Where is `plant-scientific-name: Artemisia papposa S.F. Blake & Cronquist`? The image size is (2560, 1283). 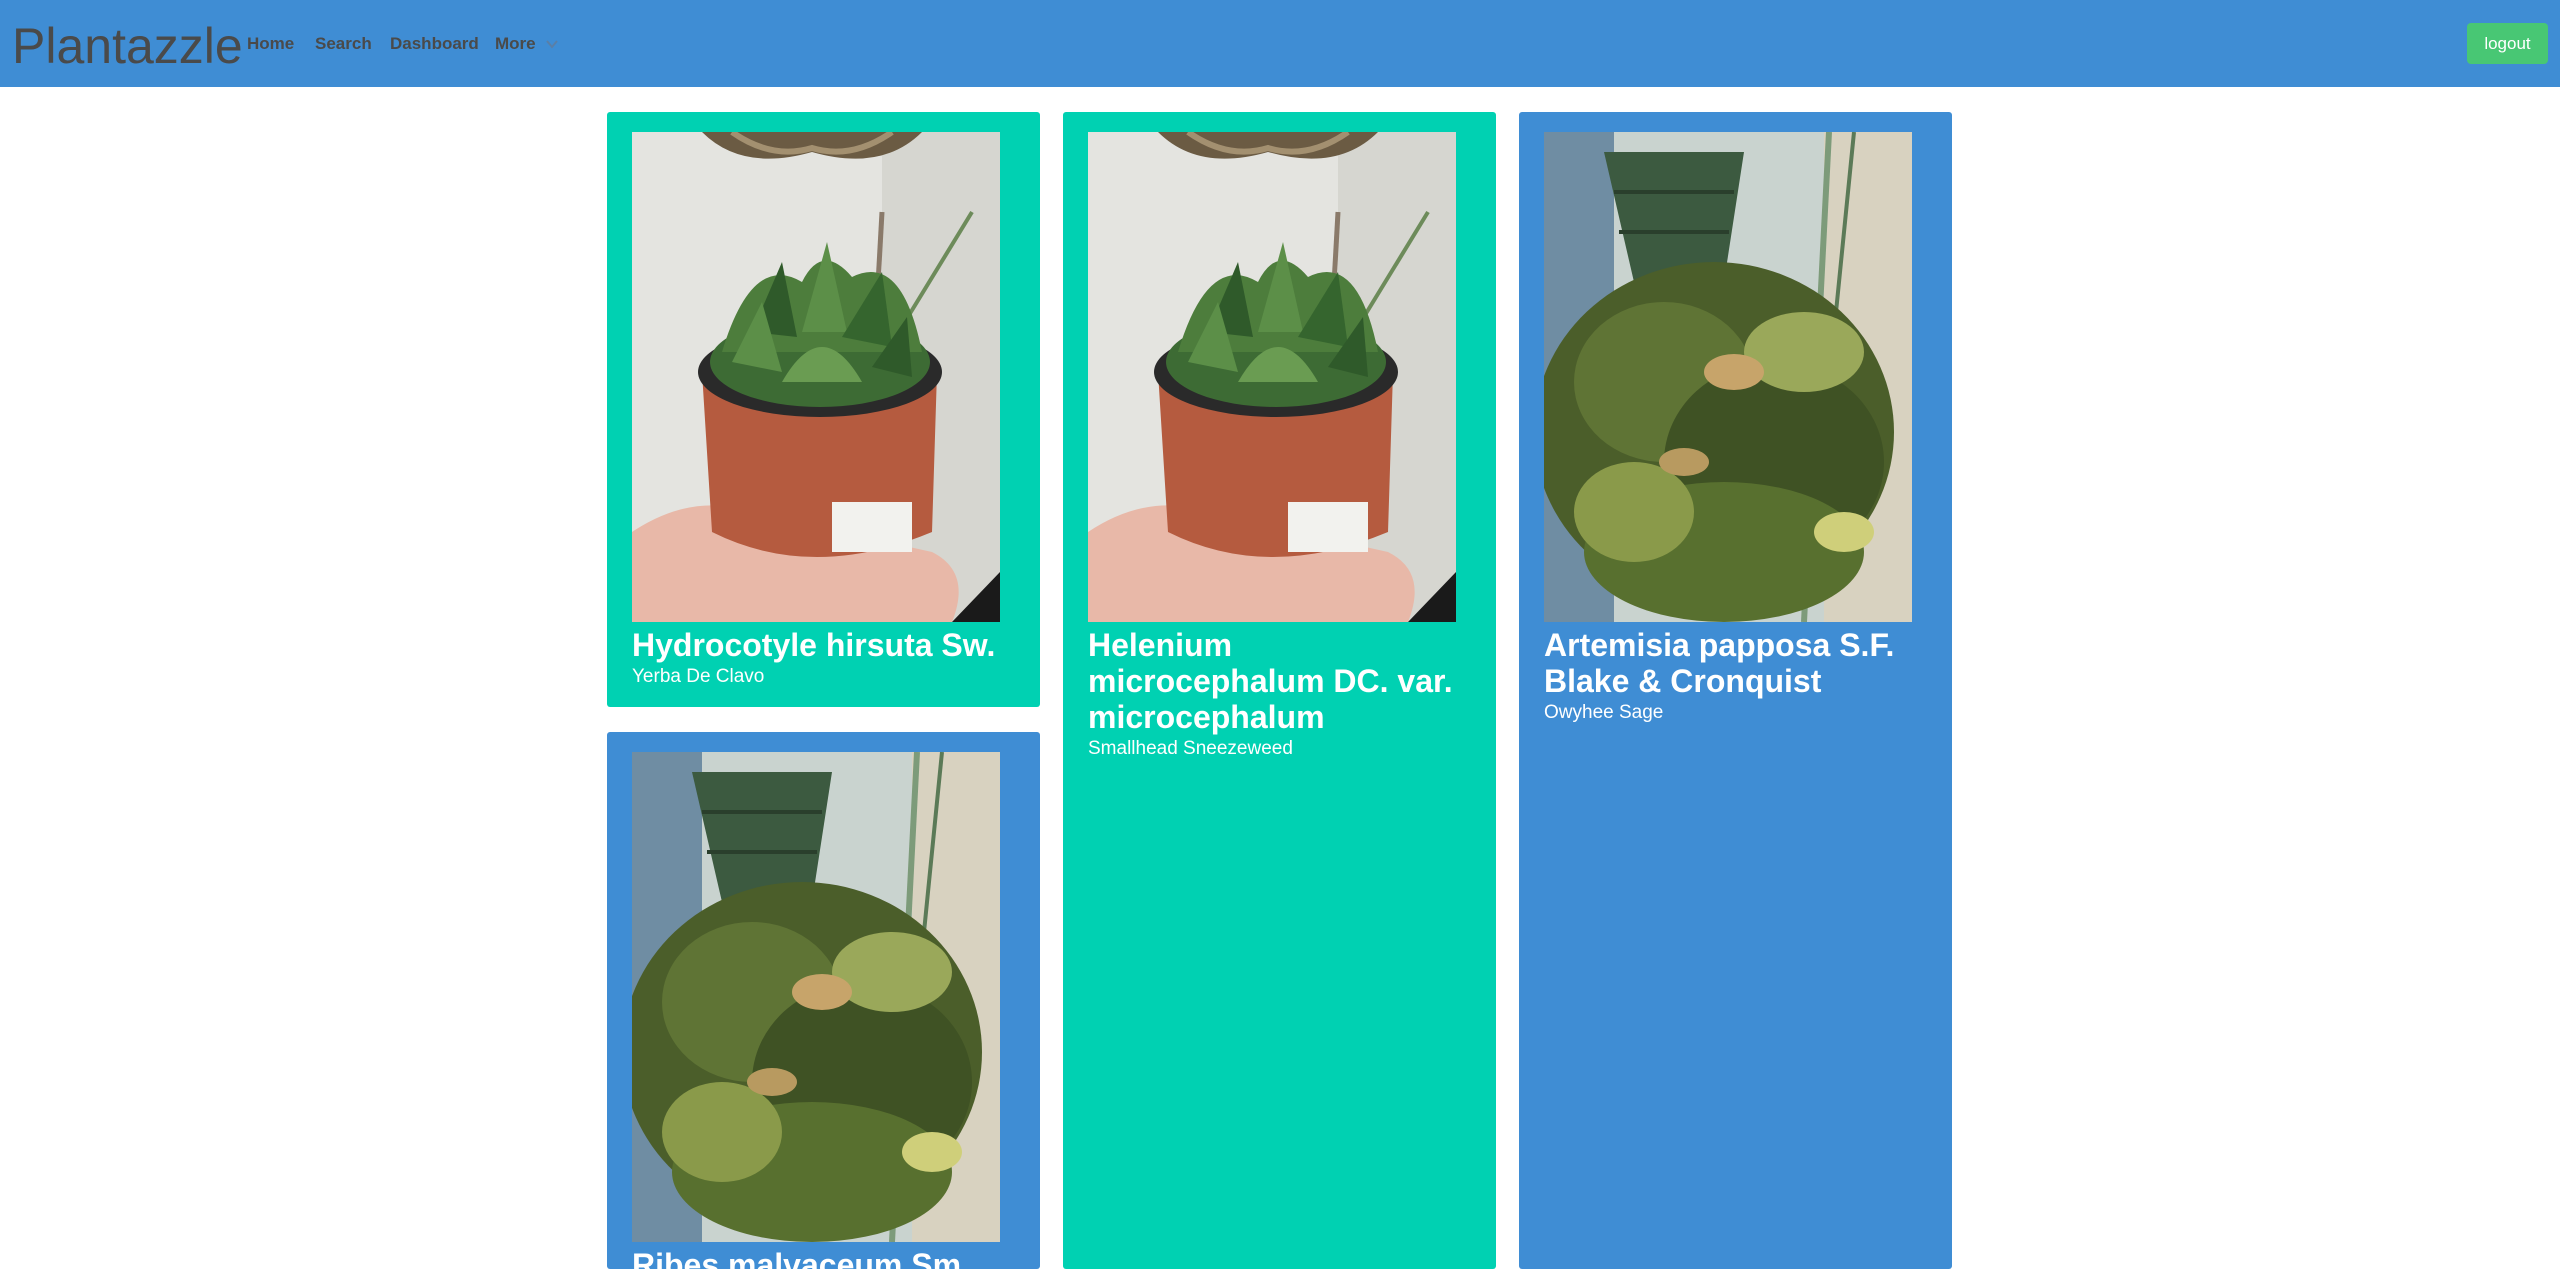
plant-scientific-name: Artemisia papposa S.F. Blake & Cronquist is located at coordinates (1728, 663).